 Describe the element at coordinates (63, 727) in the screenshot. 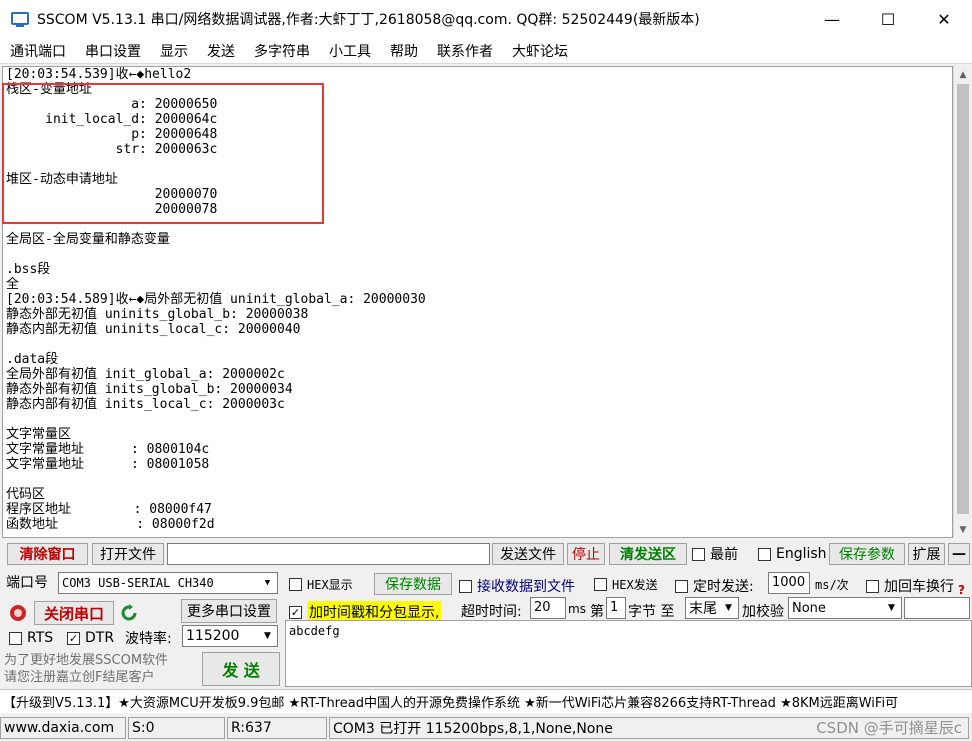

I see `status-site: www.daxia.com` at that location.